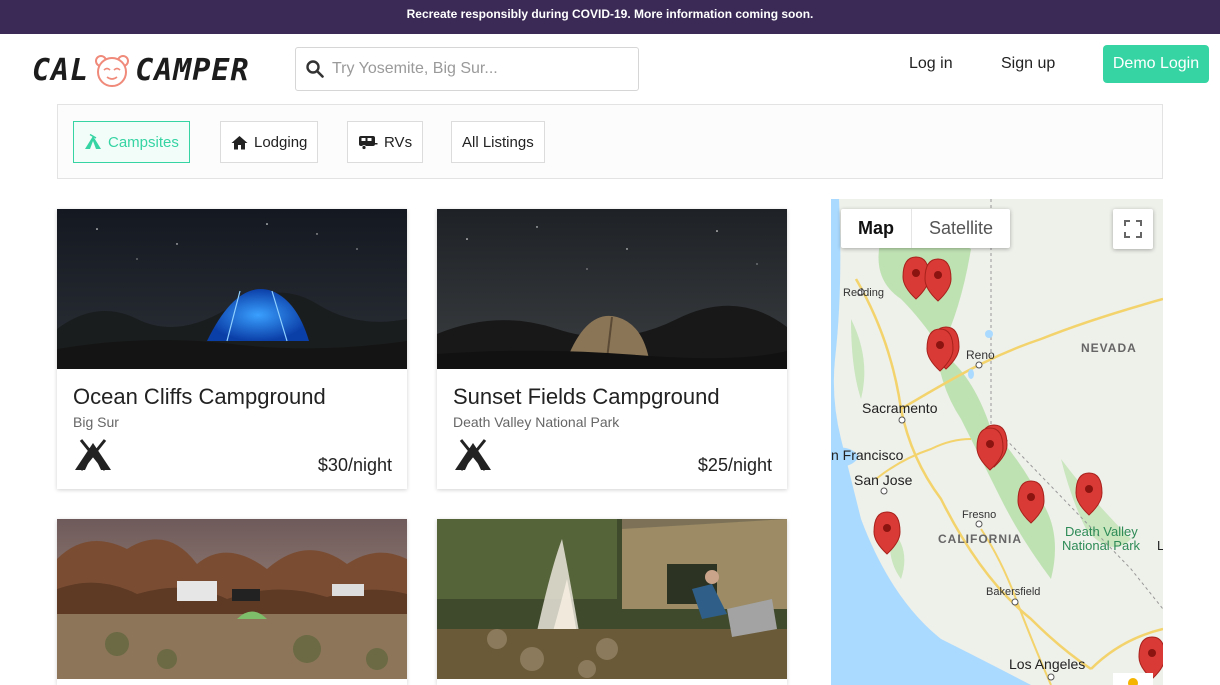 Image resolution: width=1220 pixels, height=685 pixels. Describe the element at coordinates (1109, 348) in the screenshot. I see `map-label-nevada: NEVADA` at that location.